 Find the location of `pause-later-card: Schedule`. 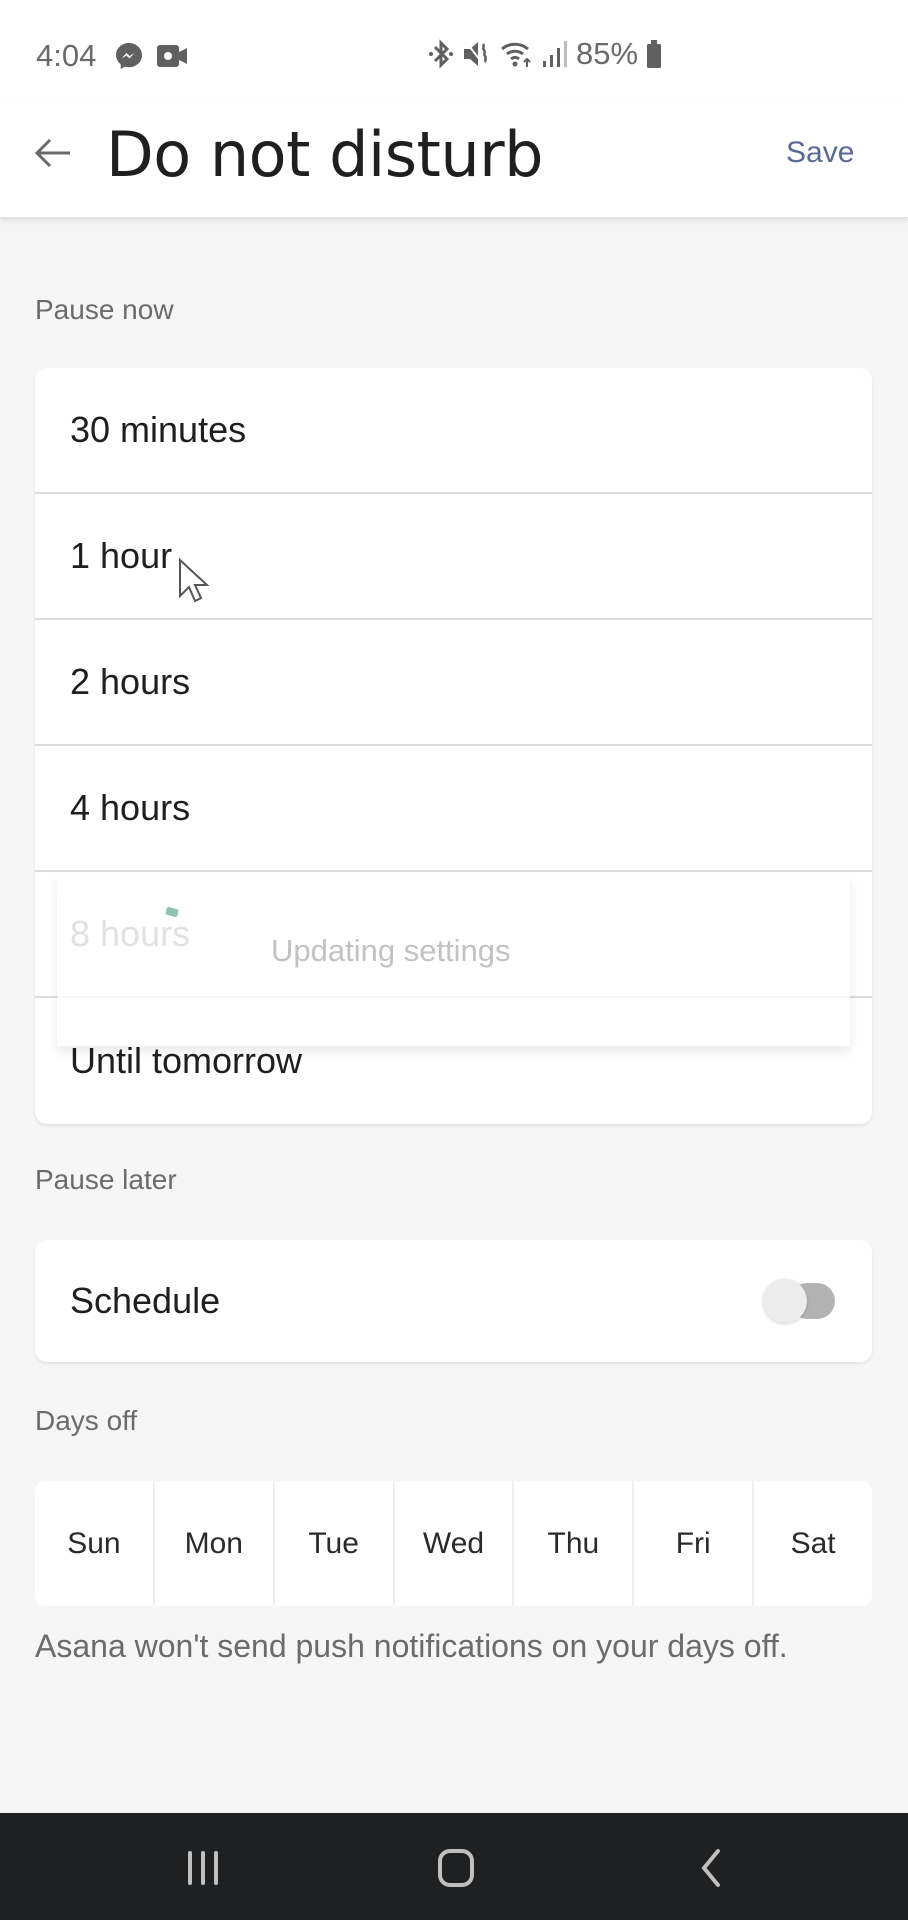

pause-later-card: Schedule is located at coordinates (453, 1301).